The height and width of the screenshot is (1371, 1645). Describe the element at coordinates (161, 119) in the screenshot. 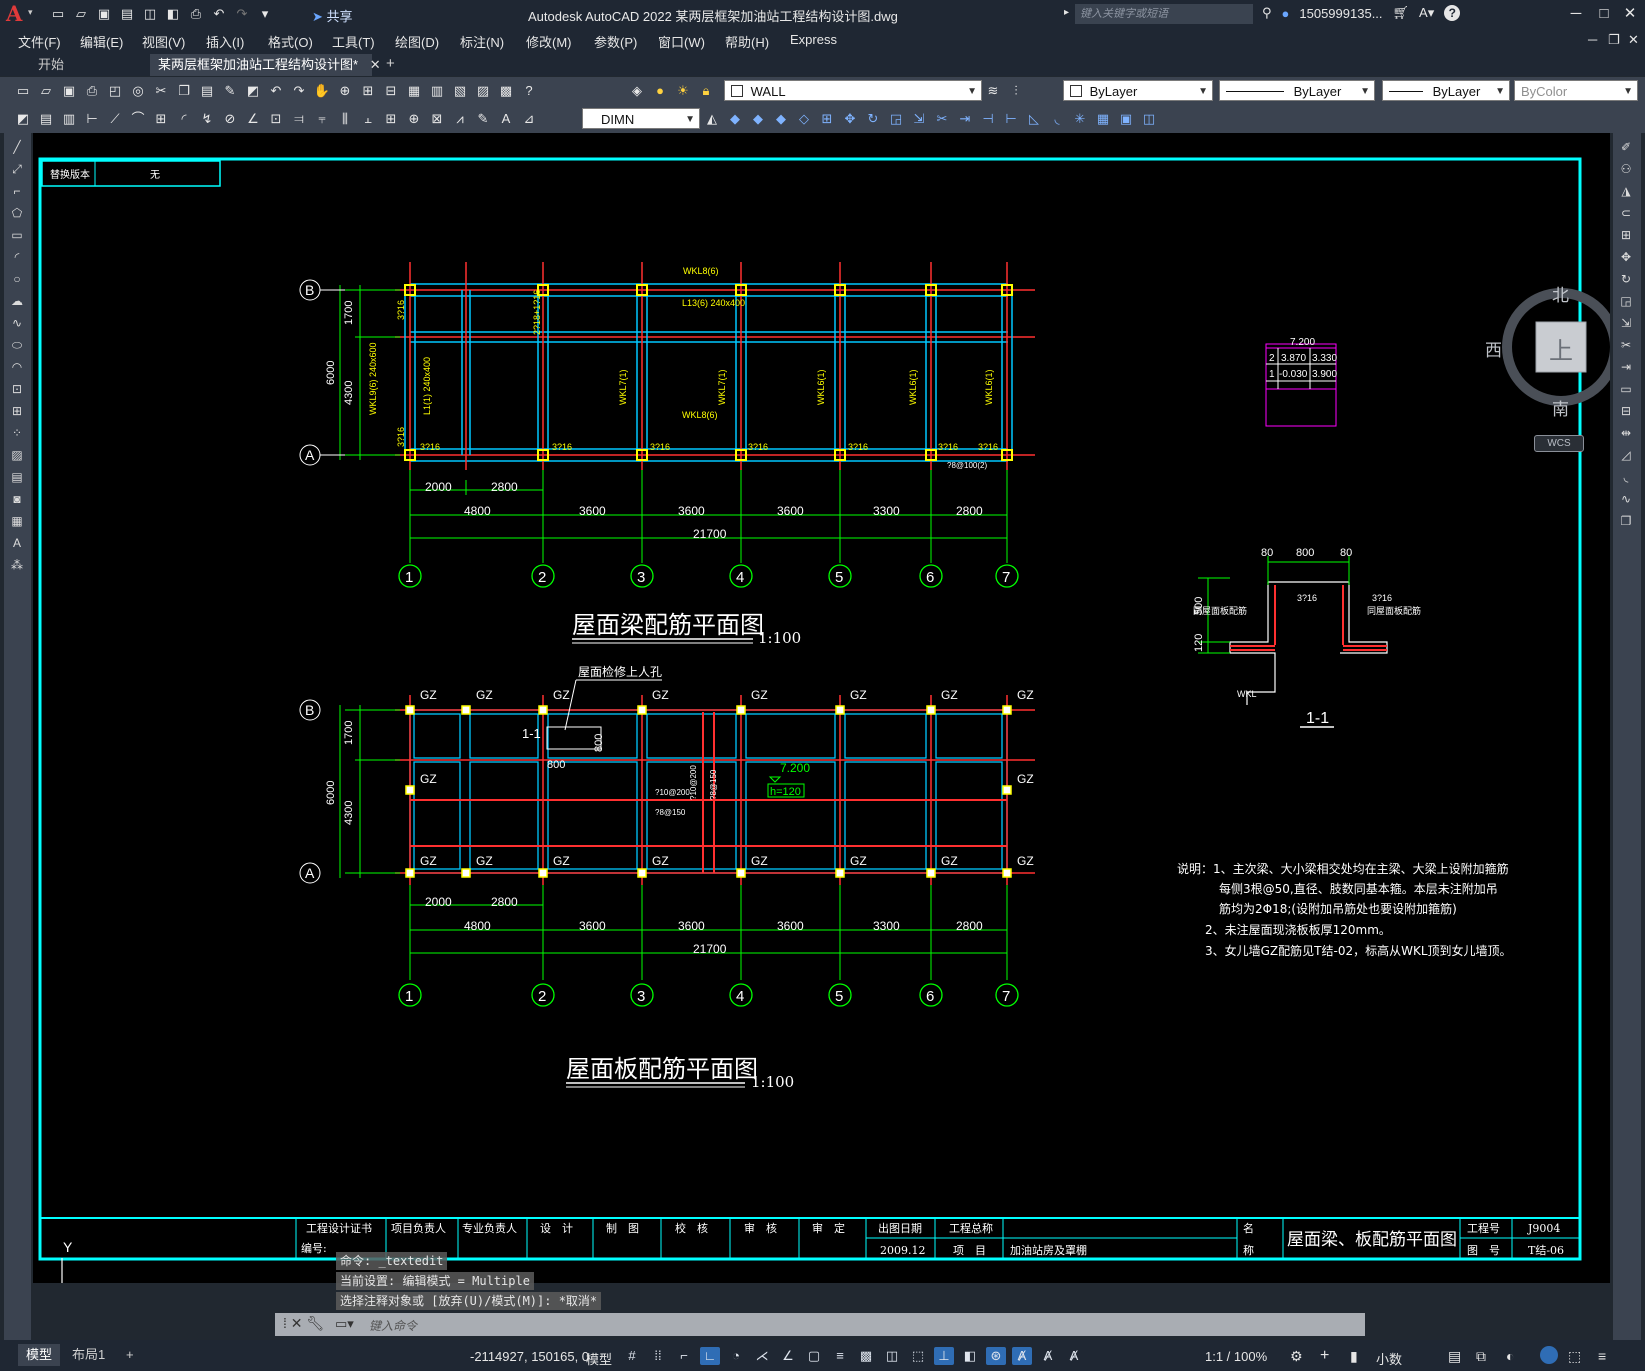

I see `ordinate-icon: ⊞` at that location.